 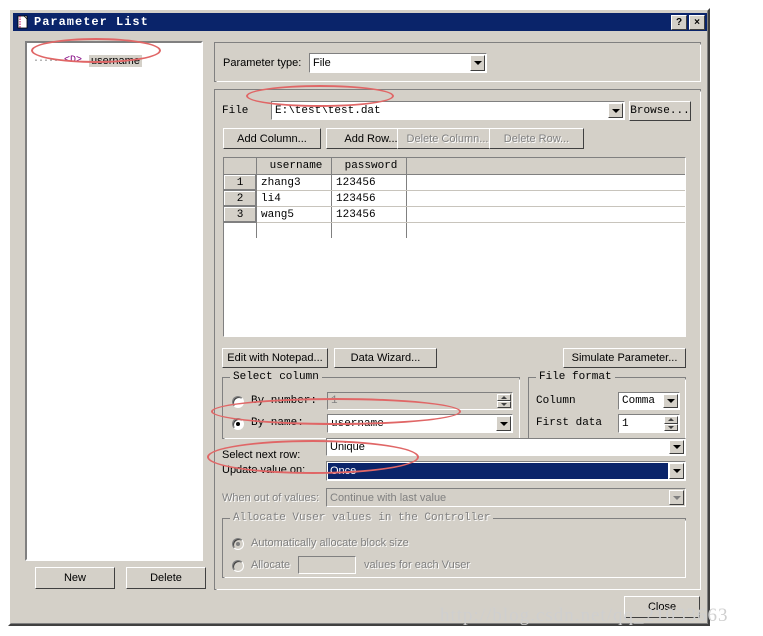 I want to click on parameter-type-value: File, so click(x=322, y=63).